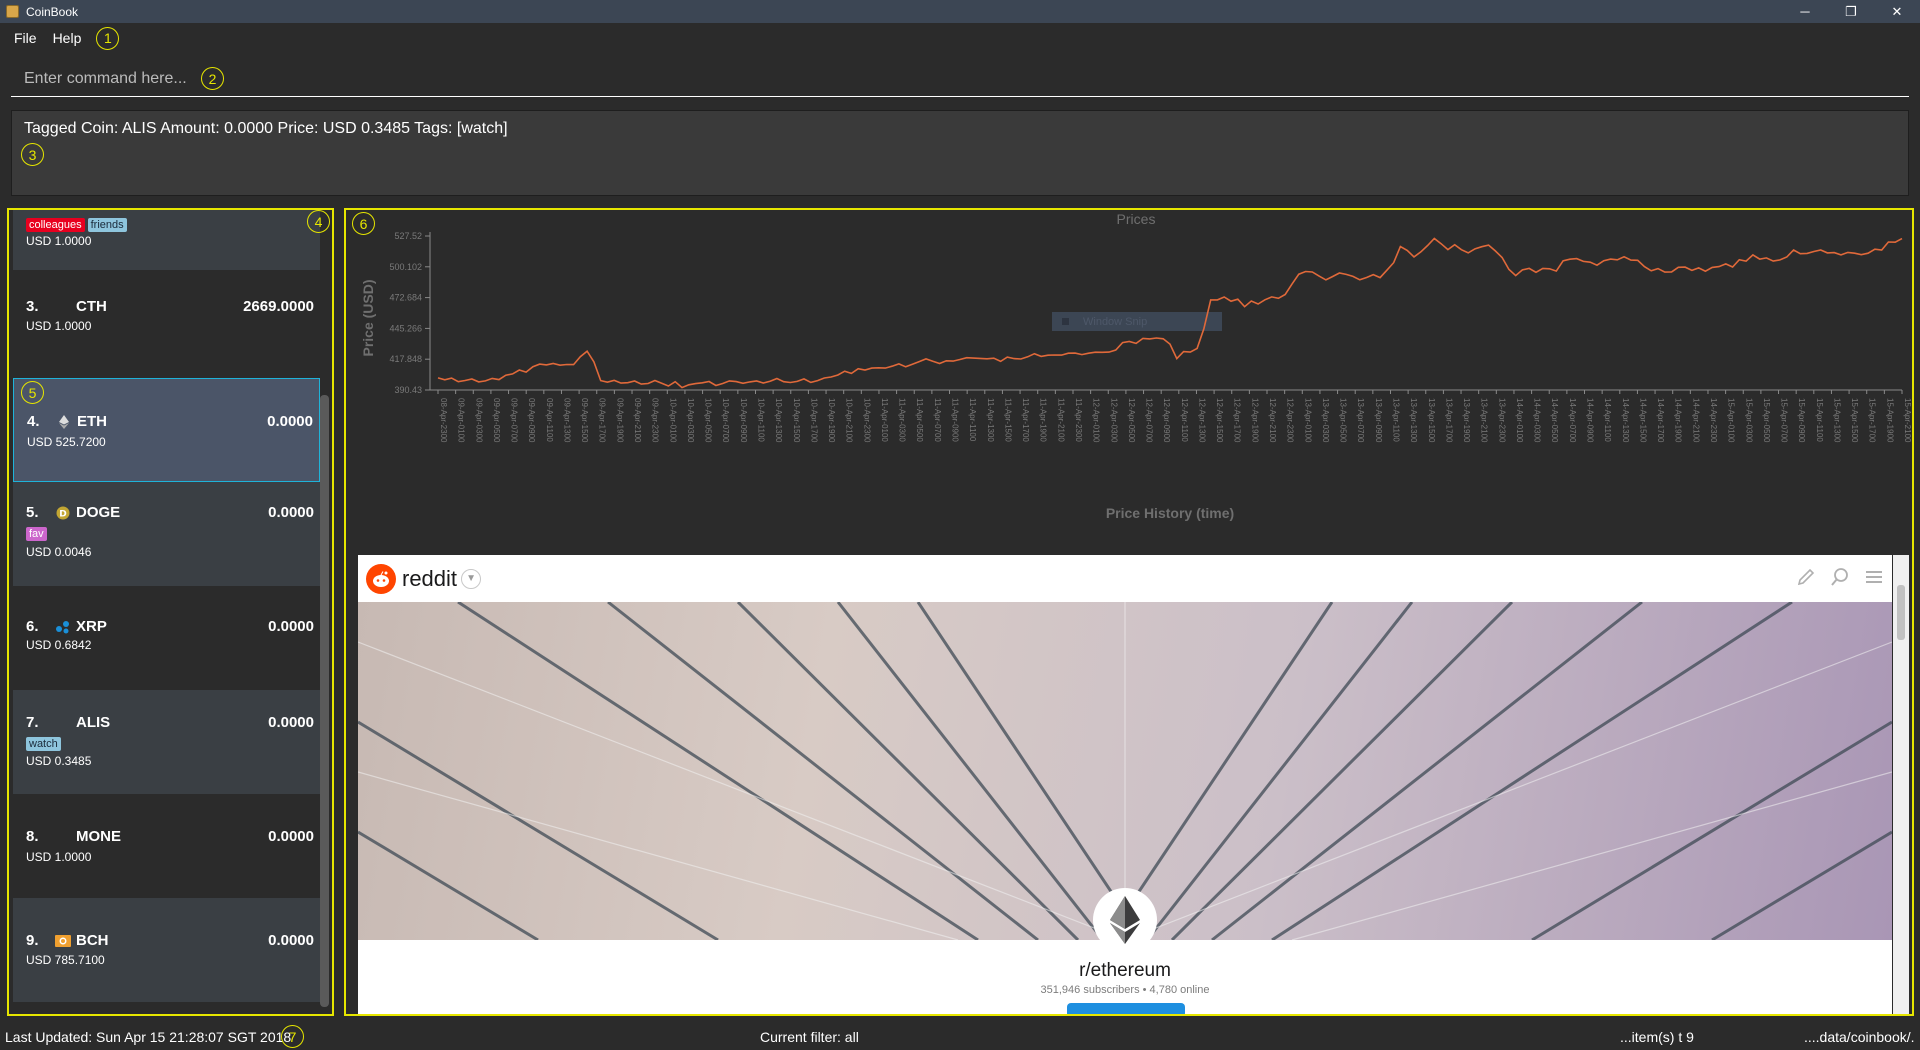  What do you see at coordinates (318, 221) in the screenshot?
I see `annotation-badge-4: 4` at bounding box center [318, 221].